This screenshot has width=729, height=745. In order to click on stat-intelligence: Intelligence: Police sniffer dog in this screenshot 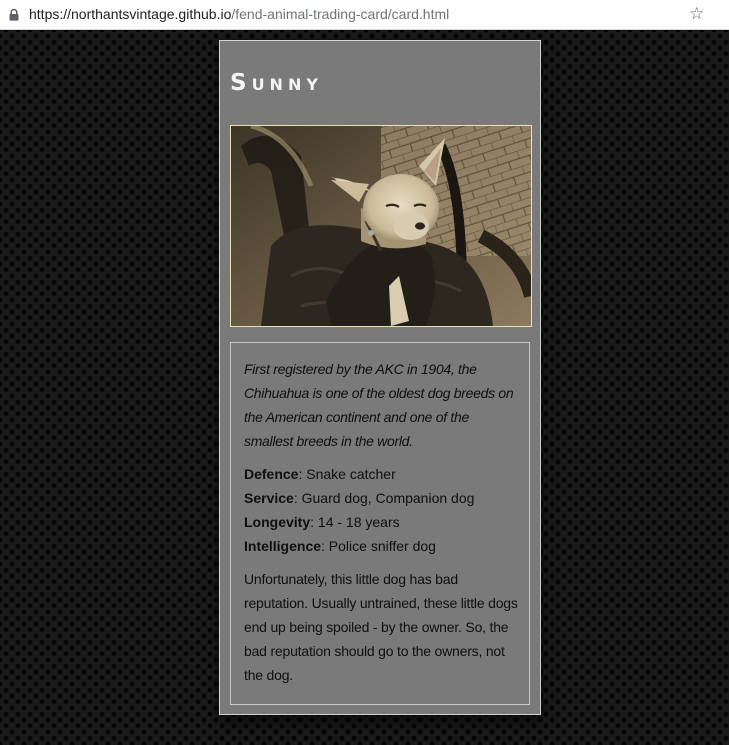, I will do `click(381, 546)`.